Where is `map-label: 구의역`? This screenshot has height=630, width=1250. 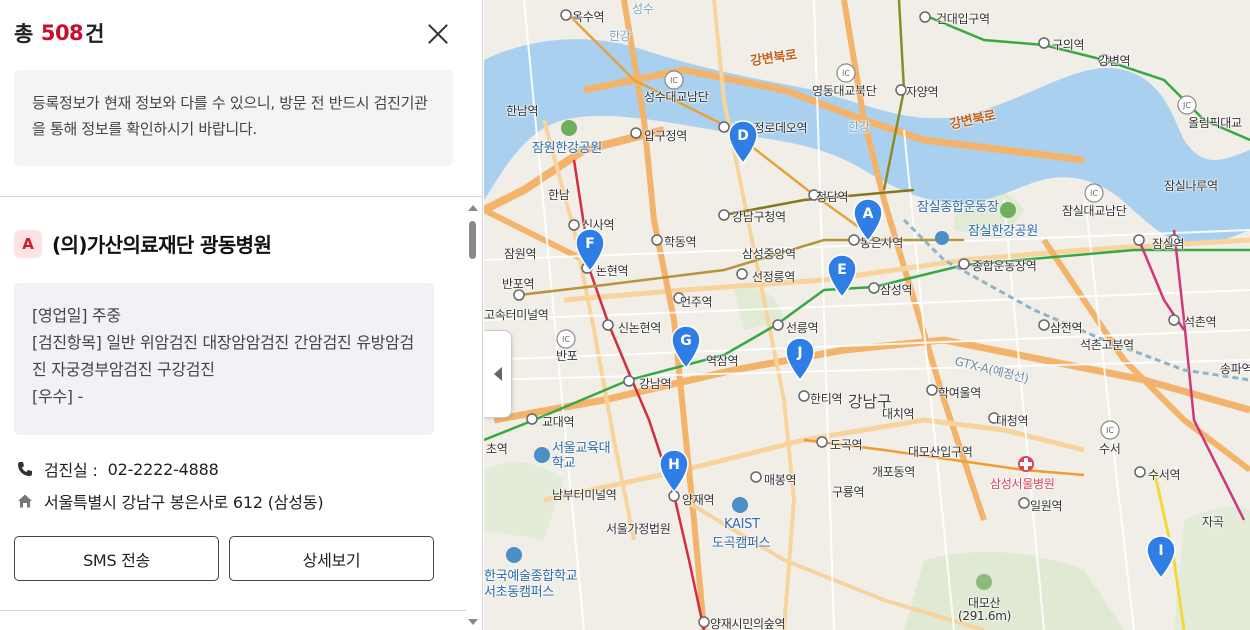 map-label: 구의역 is located at coordinates (1068, 45).